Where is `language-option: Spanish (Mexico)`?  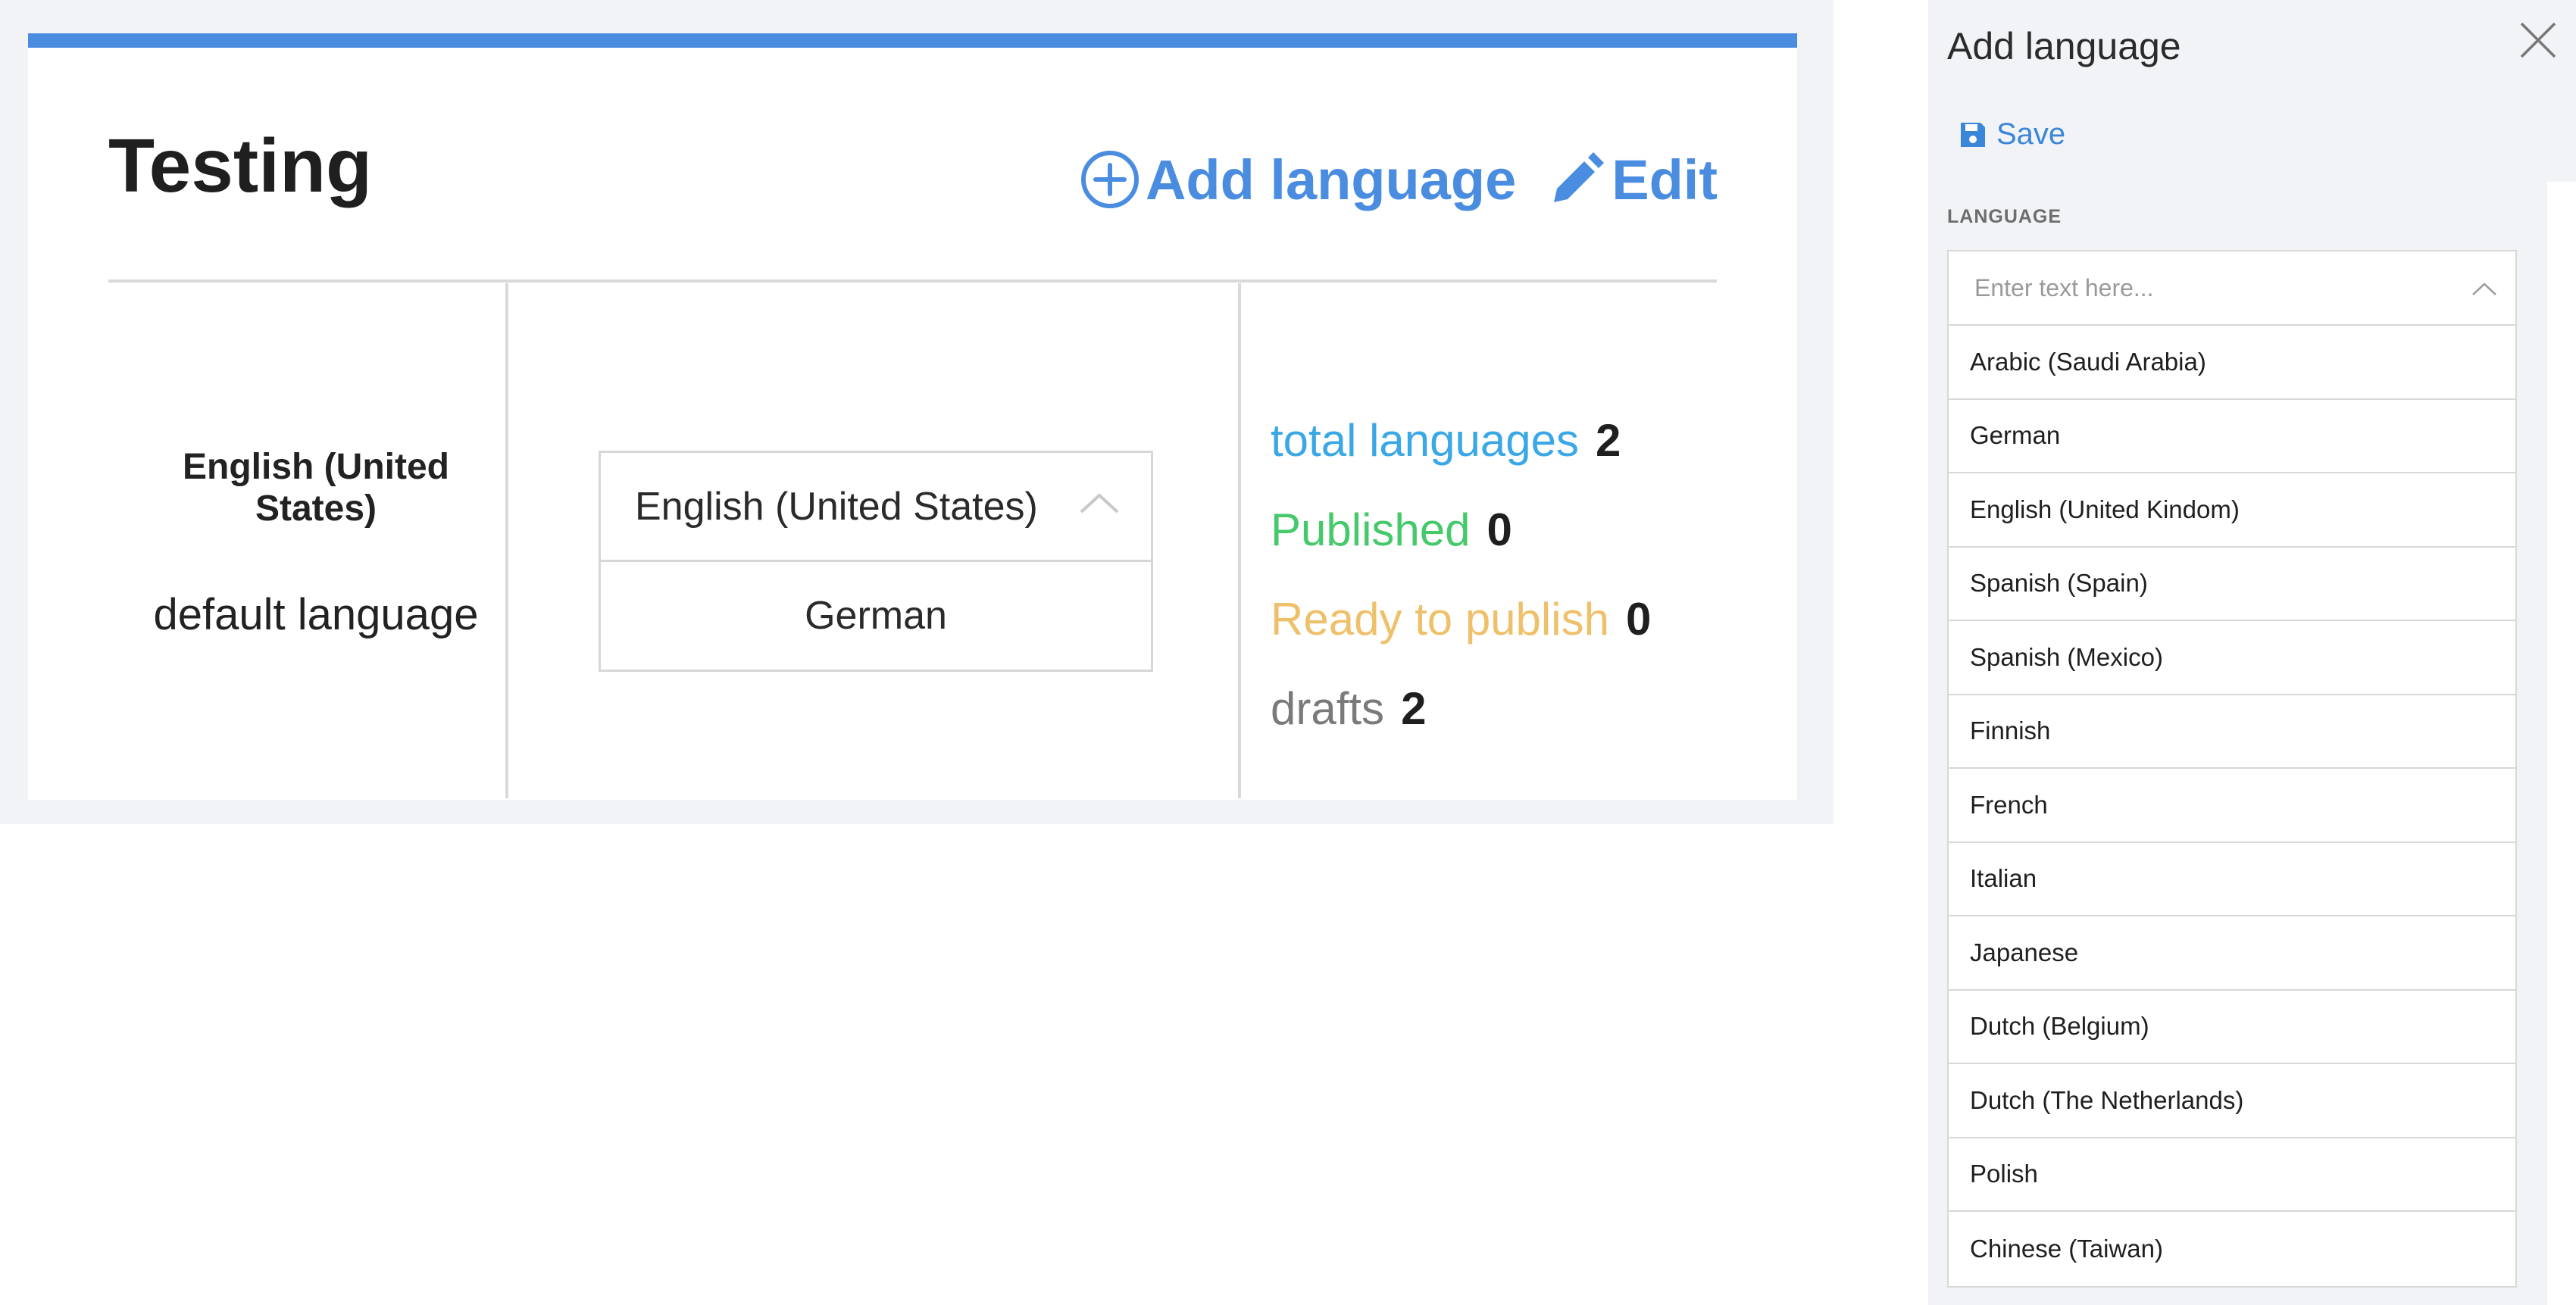 language-option: Spanish (Mexico) is located at coordinates (2232, 658).